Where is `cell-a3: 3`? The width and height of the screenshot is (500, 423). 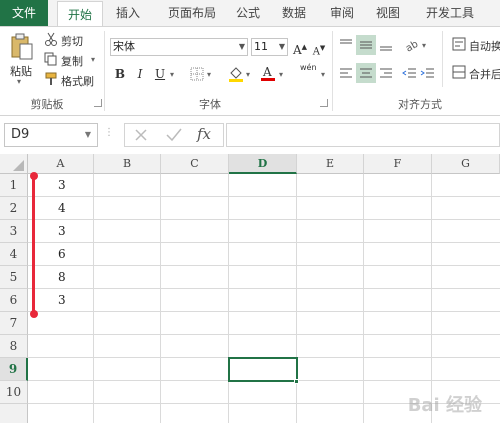 cell-a3: 3 is located at coordinates (60, 231).